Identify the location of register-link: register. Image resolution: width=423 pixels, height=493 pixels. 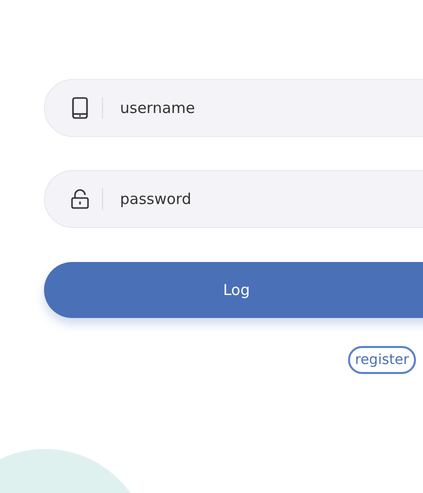
(382, 360).